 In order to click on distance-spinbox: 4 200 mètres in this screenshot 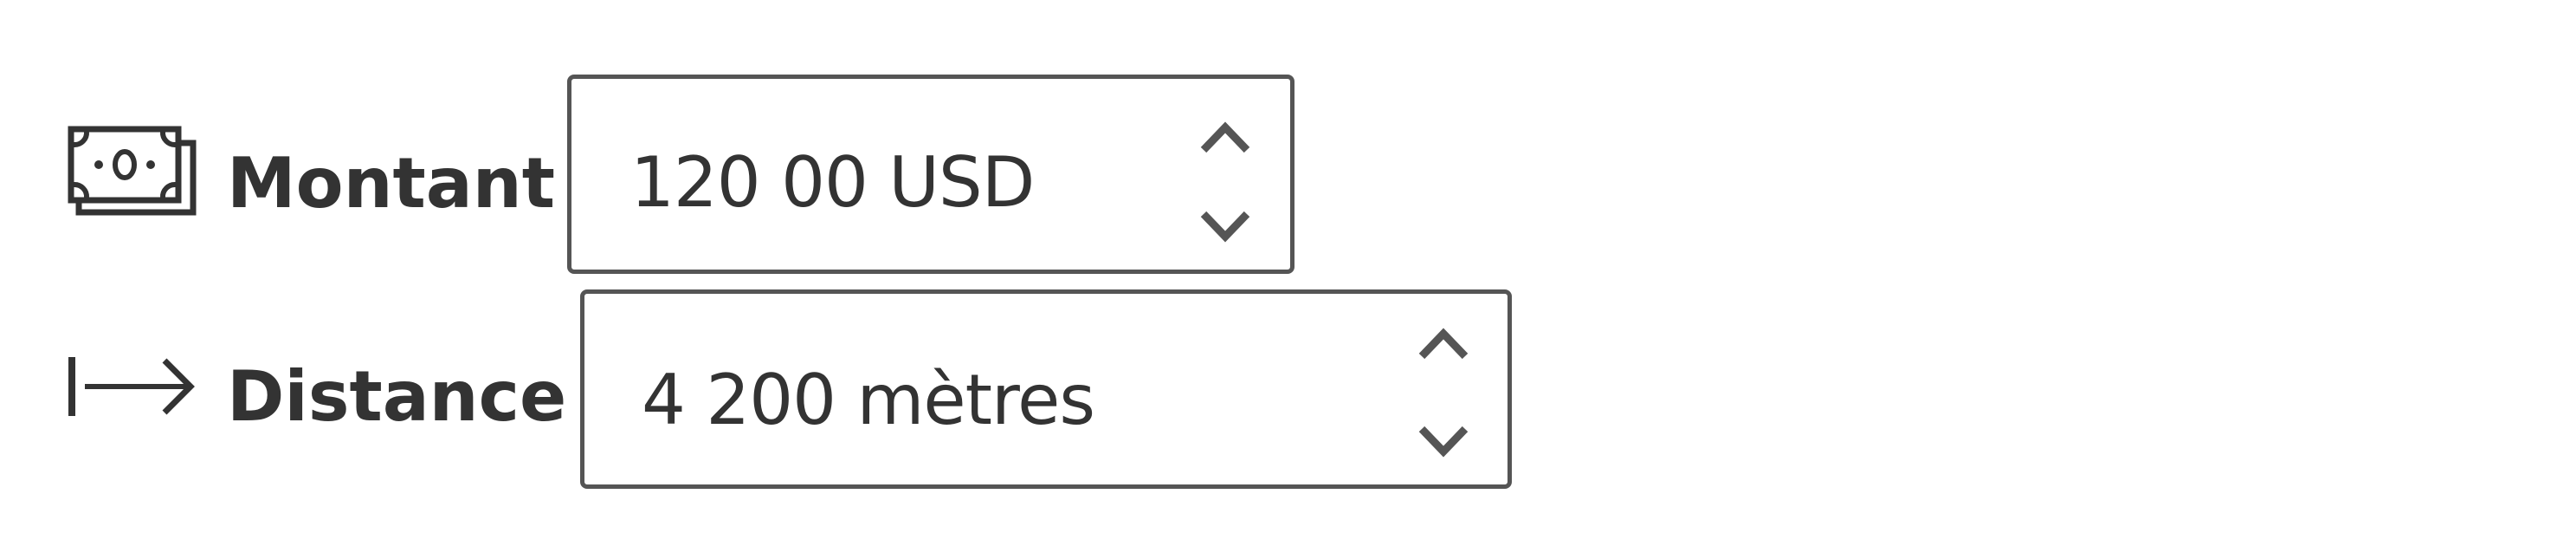, I will do `click(1046, 389)`.